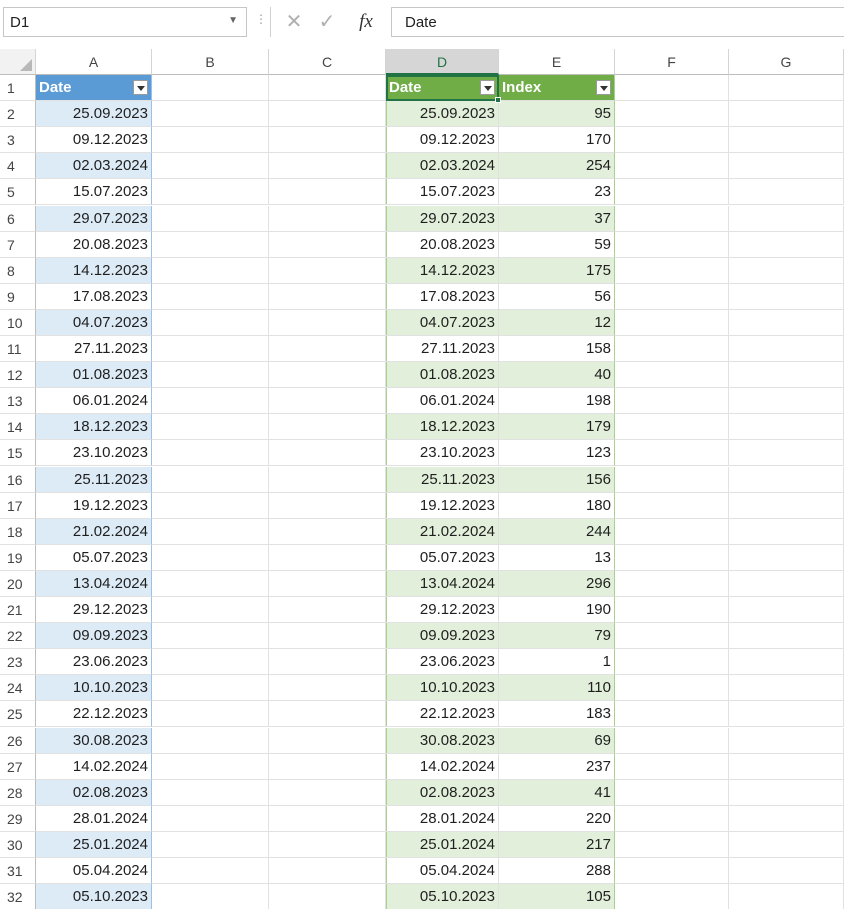 The width and height of the screenshot is (844, 909). Describe the element at coordinates (18, 401) in the screenshot. I see `row-header: 13` at that location.